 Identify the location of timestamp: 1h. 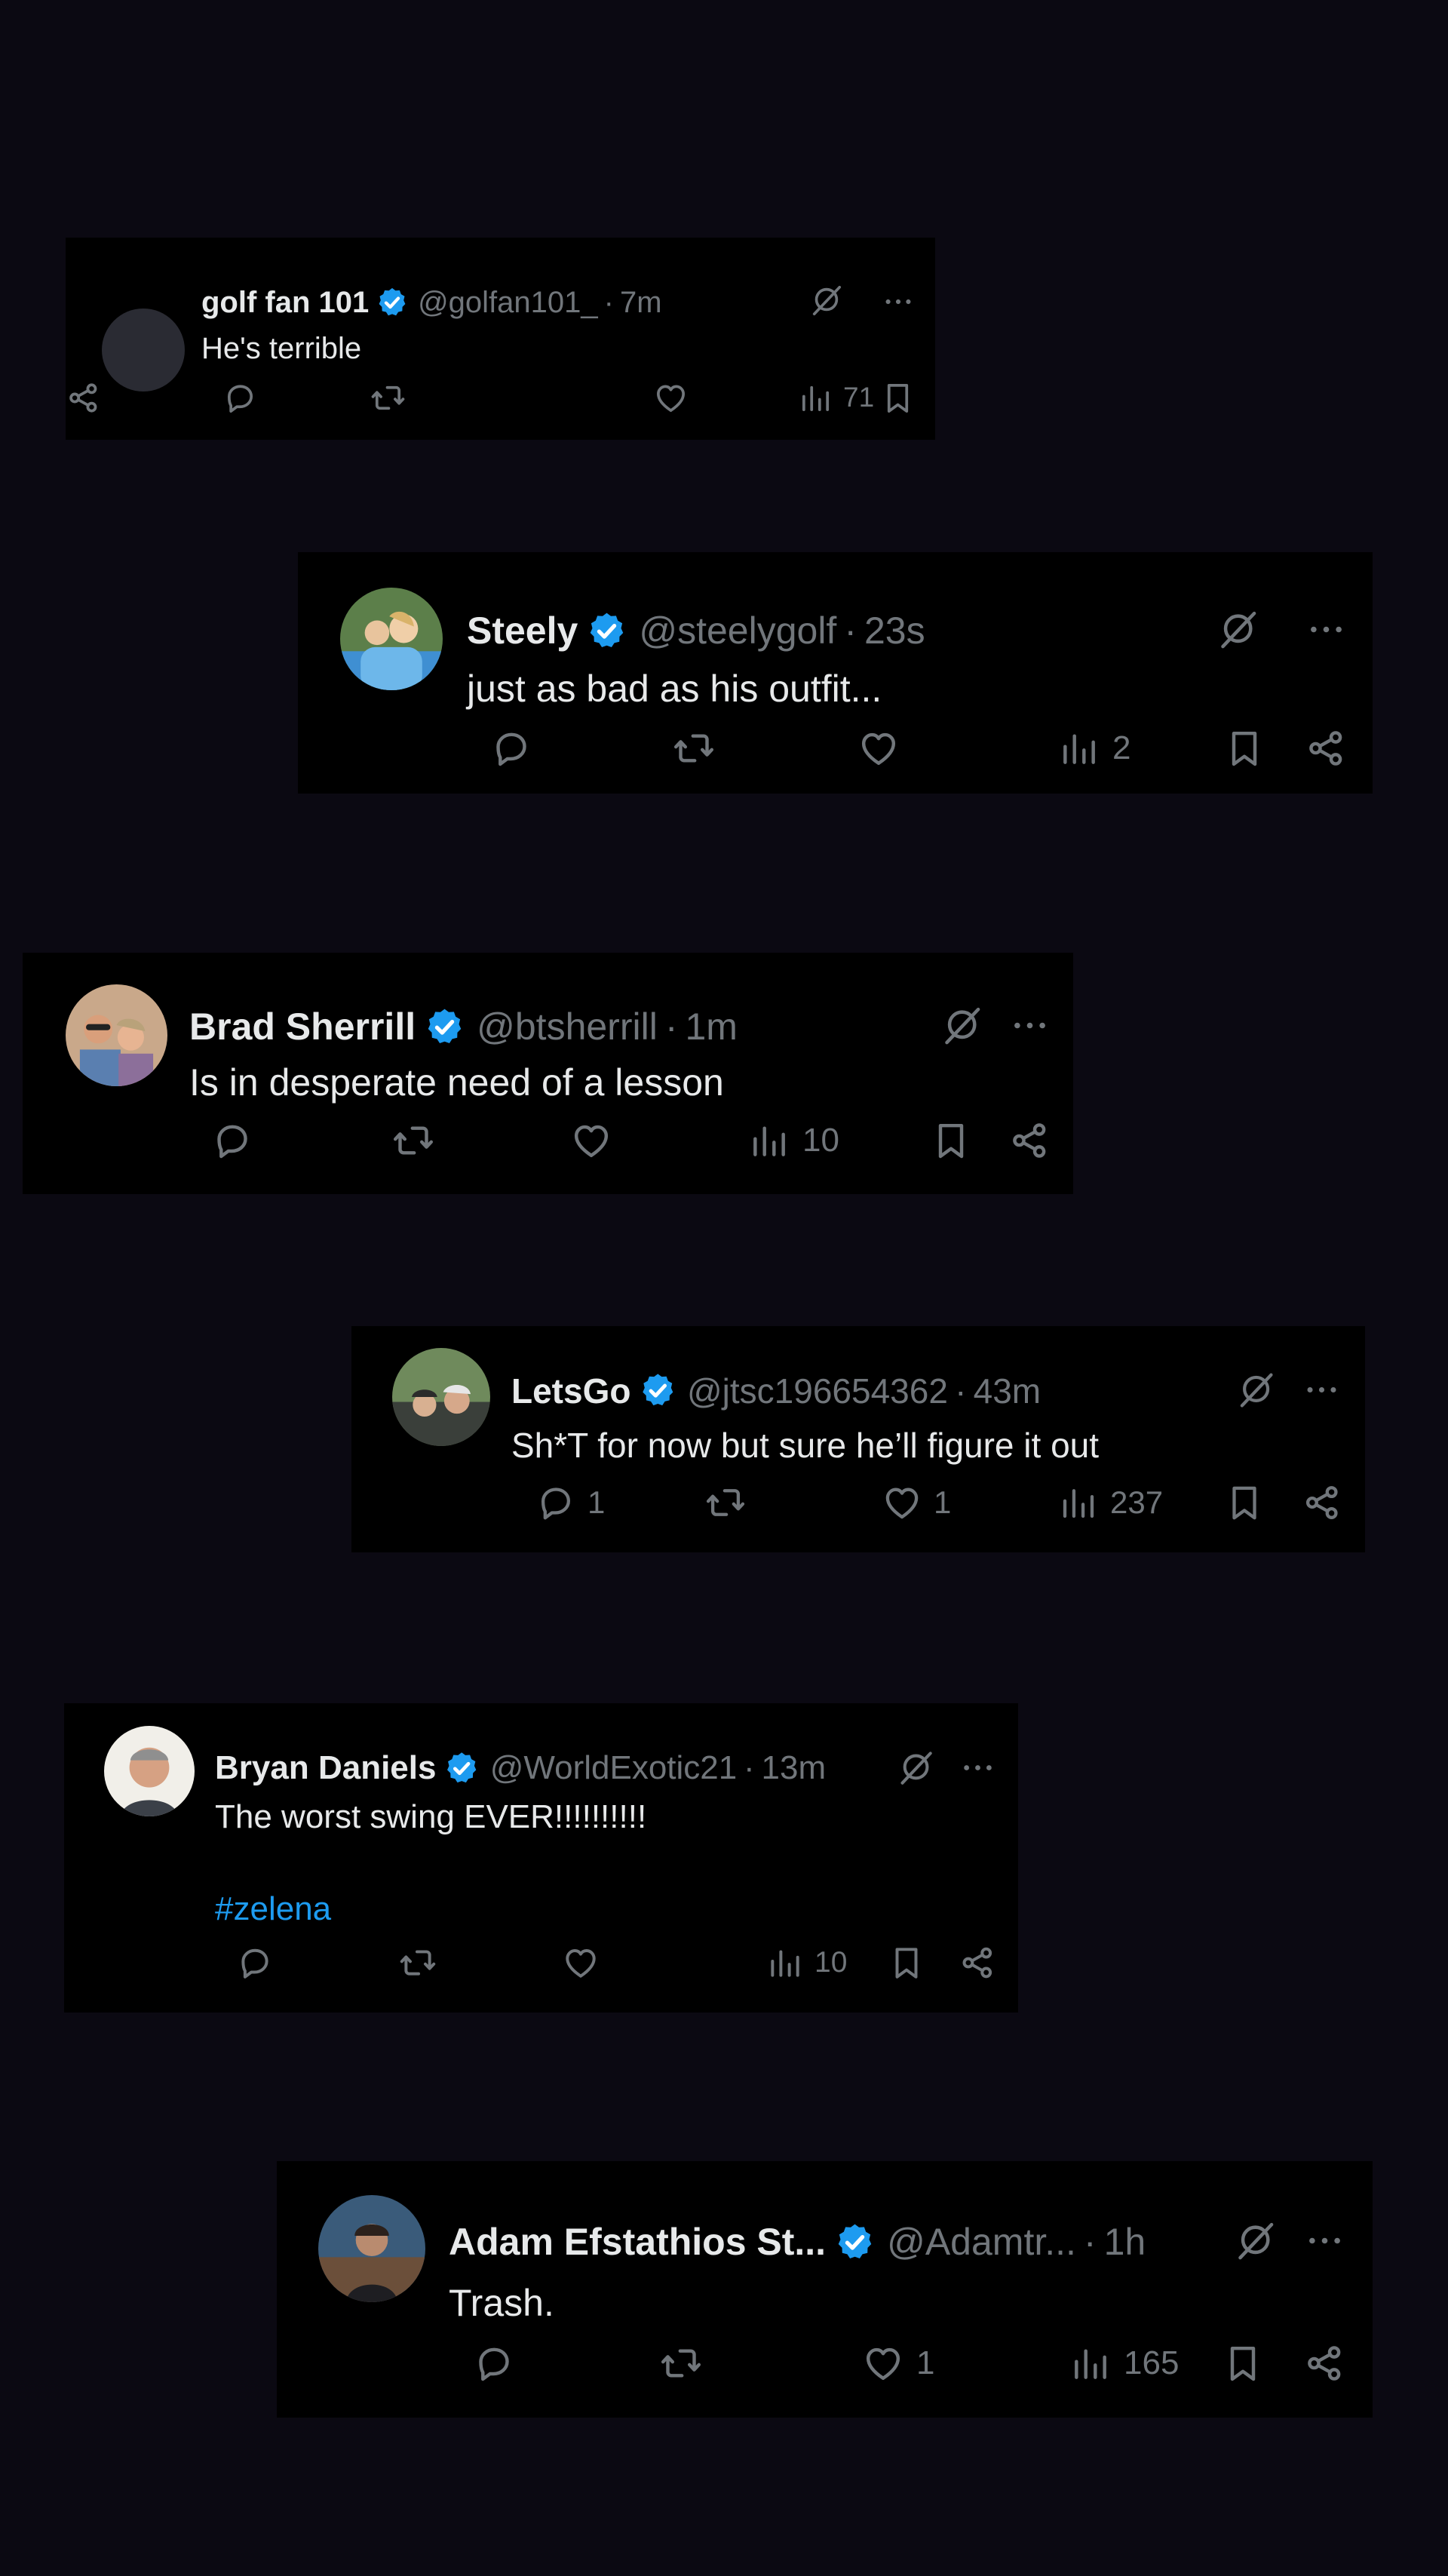
(1125, 2242).